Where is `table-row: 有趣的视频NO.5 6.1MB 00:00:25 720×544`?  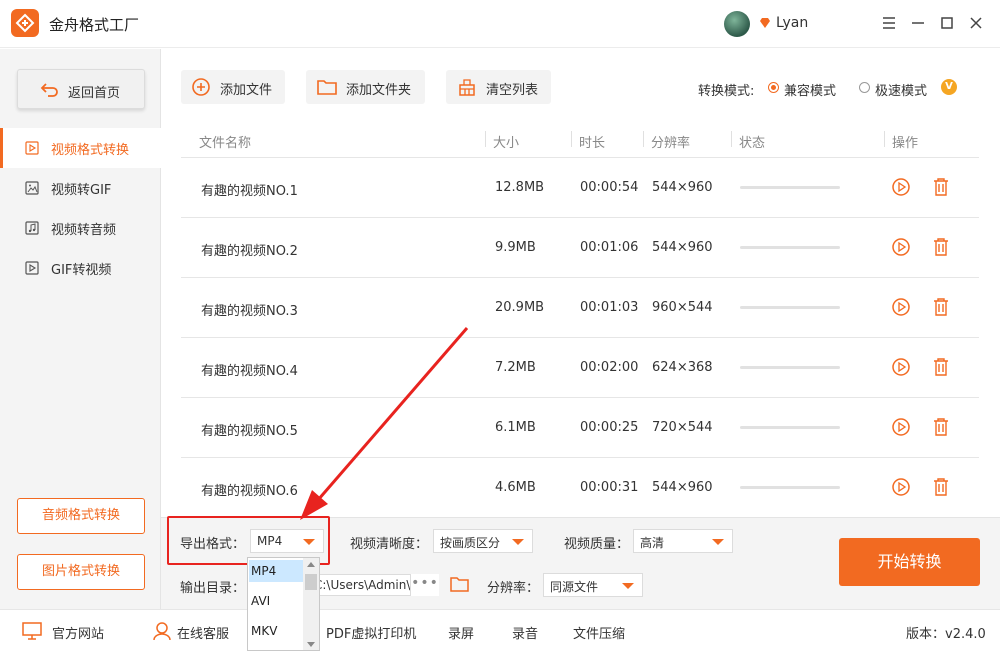
table-row: 有趣的视频NO.5 6.1MB 00:00:25 720×544 is located at coordinates (580, 428).